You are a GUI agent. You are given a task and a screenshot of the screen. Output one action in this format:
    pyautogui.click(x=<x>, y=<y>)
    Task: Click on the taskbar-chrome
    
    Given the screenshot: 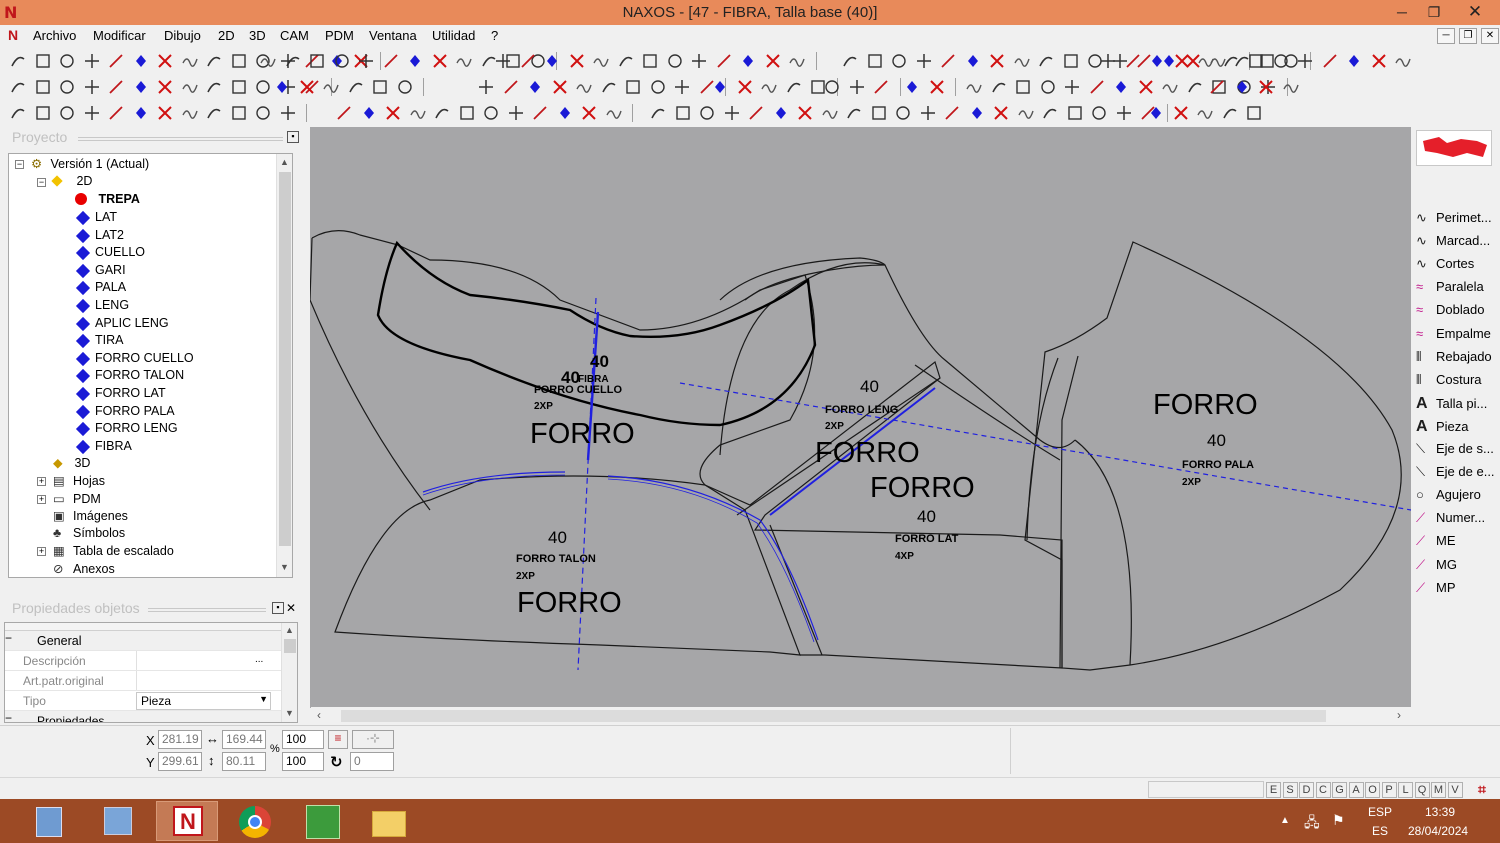 What is the action you would take?
    pyautogui.click(x=255, y=821)
    